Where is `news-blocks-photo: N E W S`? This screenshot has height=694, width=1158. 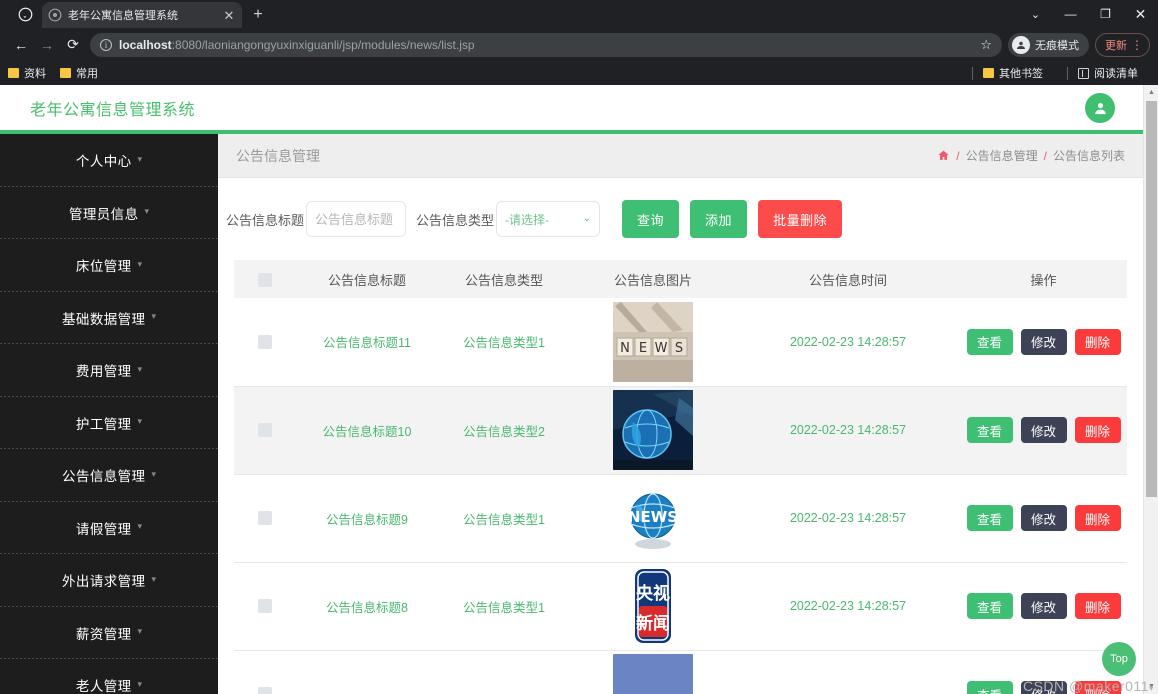
news-blocks-photo: N E W S is located at coordinates (653, 341).